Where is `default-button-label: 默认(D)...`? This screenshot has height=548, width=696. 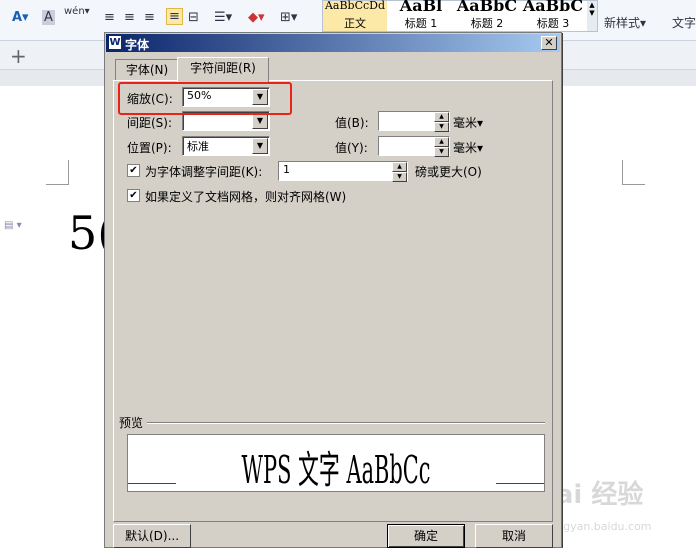 default-button-label: 默认(D)... is located at coordinates (152, 536).